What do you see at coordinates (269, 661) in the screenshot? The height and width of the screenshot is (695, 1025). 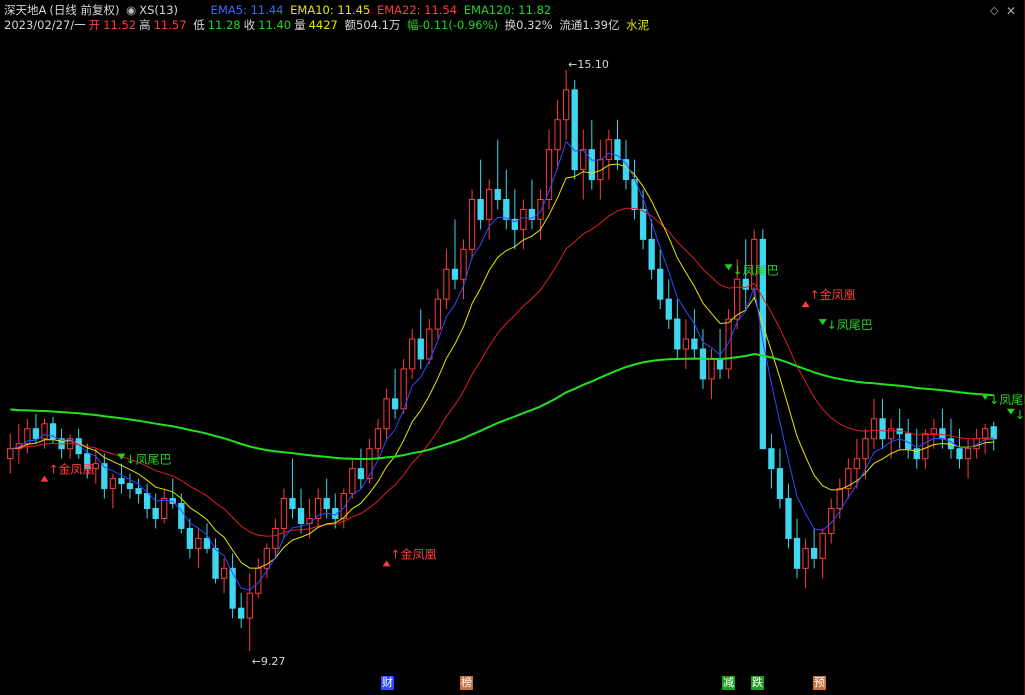 I see `min-price-label: ←9.27` at bounding box center [269, 661].